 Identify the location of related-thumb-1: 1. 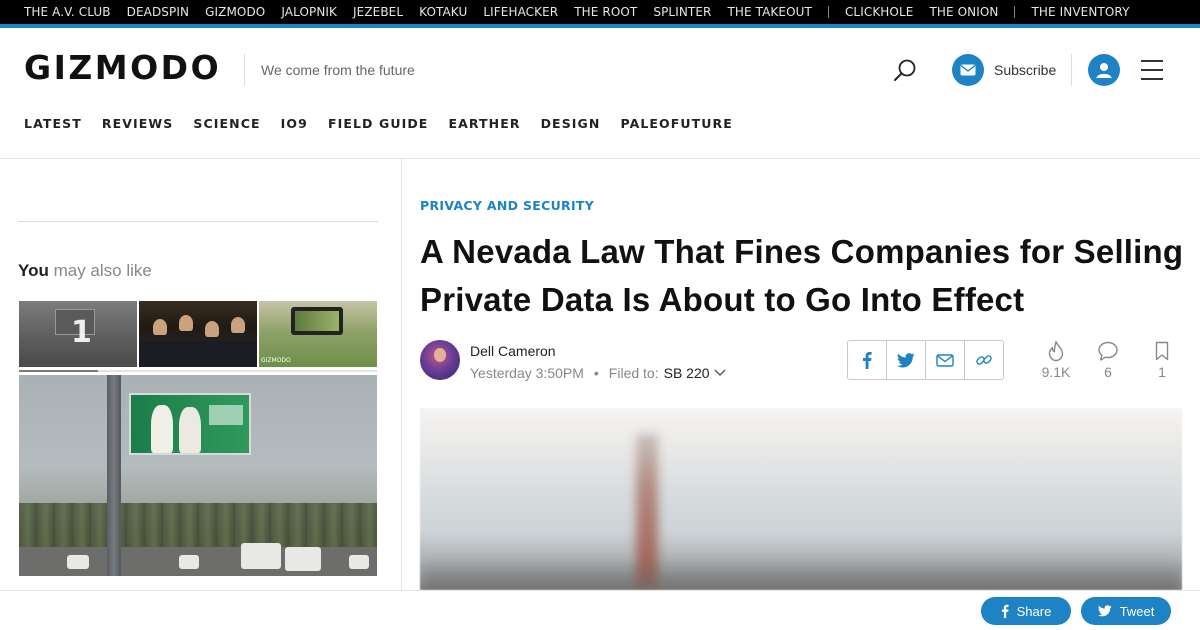
(78, 334).